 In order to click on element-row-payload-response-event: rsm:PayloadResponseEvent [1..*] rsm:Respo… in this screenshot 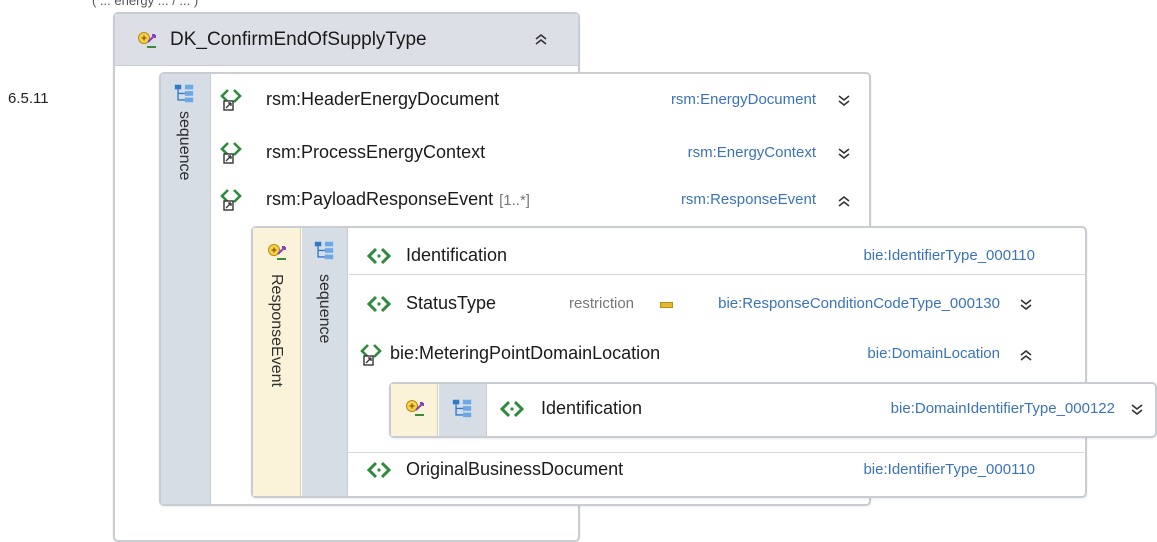, I will do `click(540, 201)`.